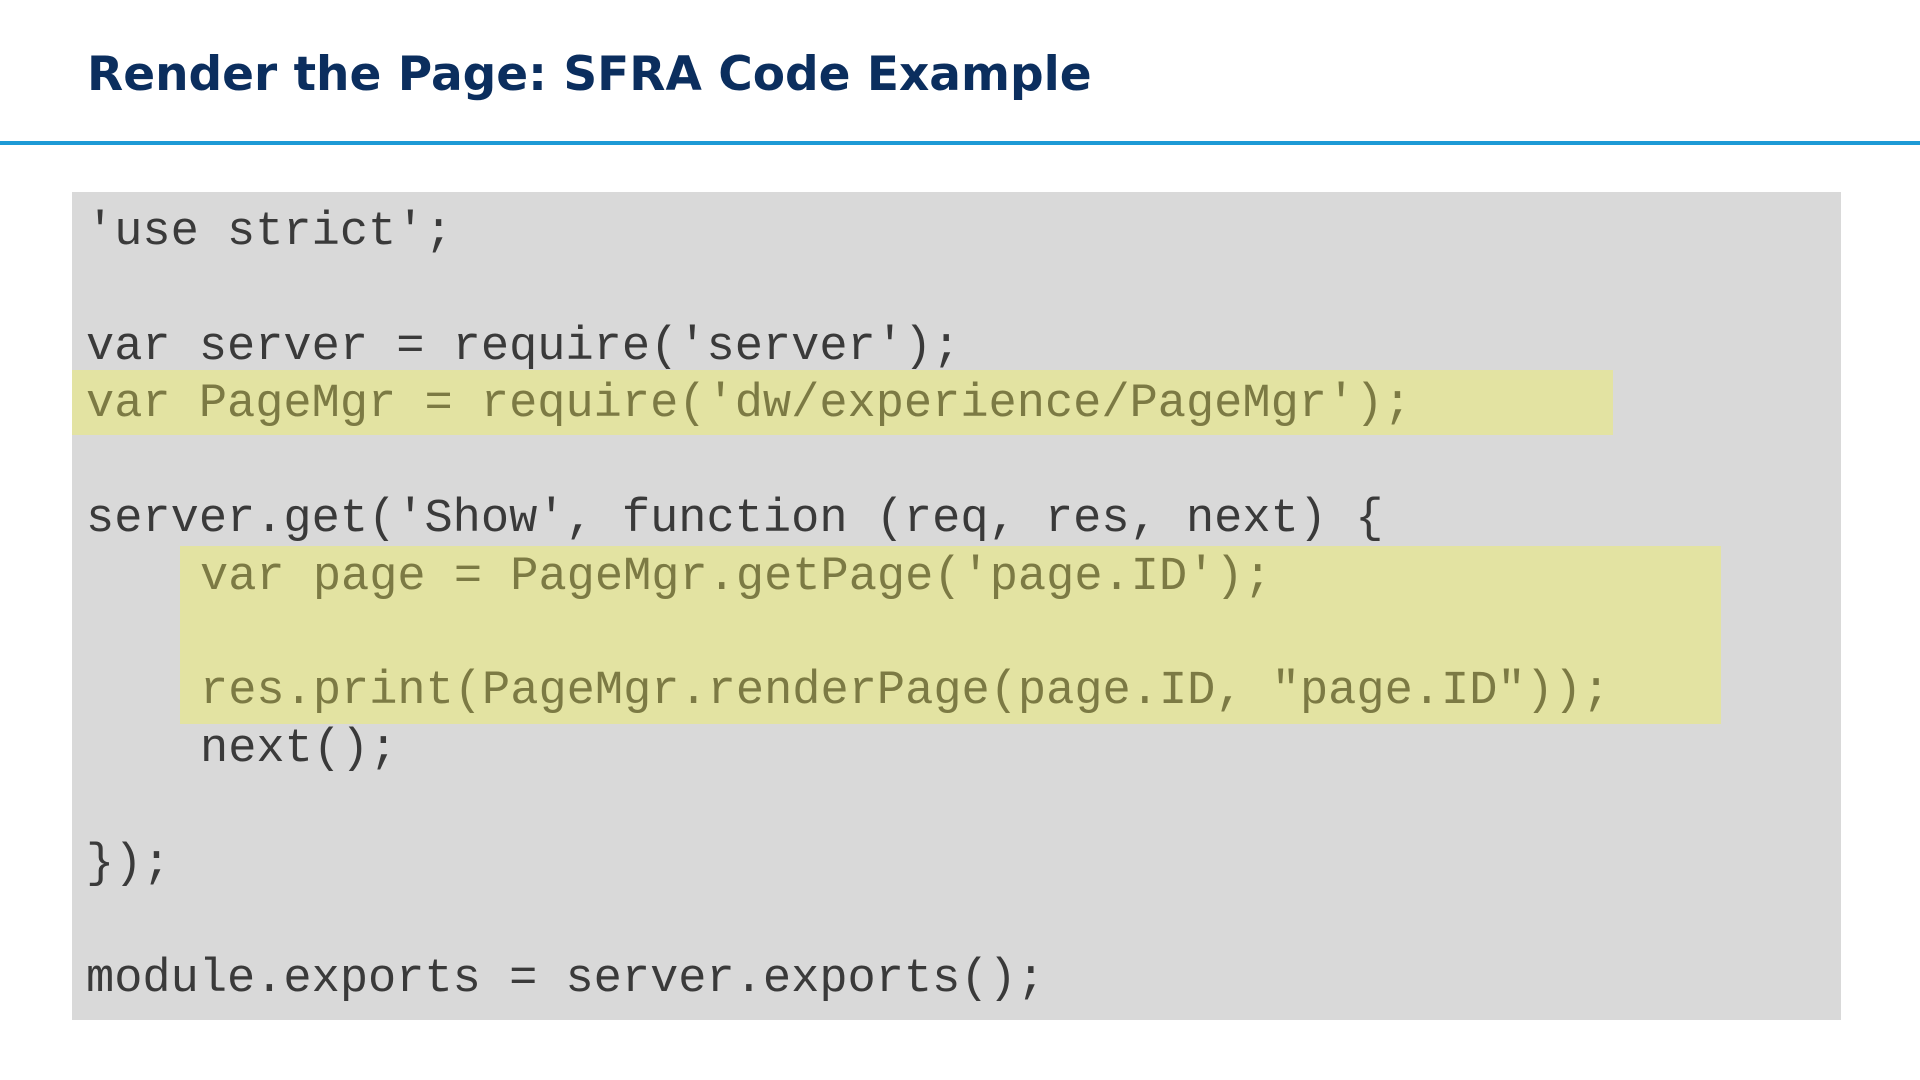 This screenshot has height=1080, width=1920. Describe the element at coordinates (128, 864) in the screenshot. I see `code-line-close-handler: });` at that location.